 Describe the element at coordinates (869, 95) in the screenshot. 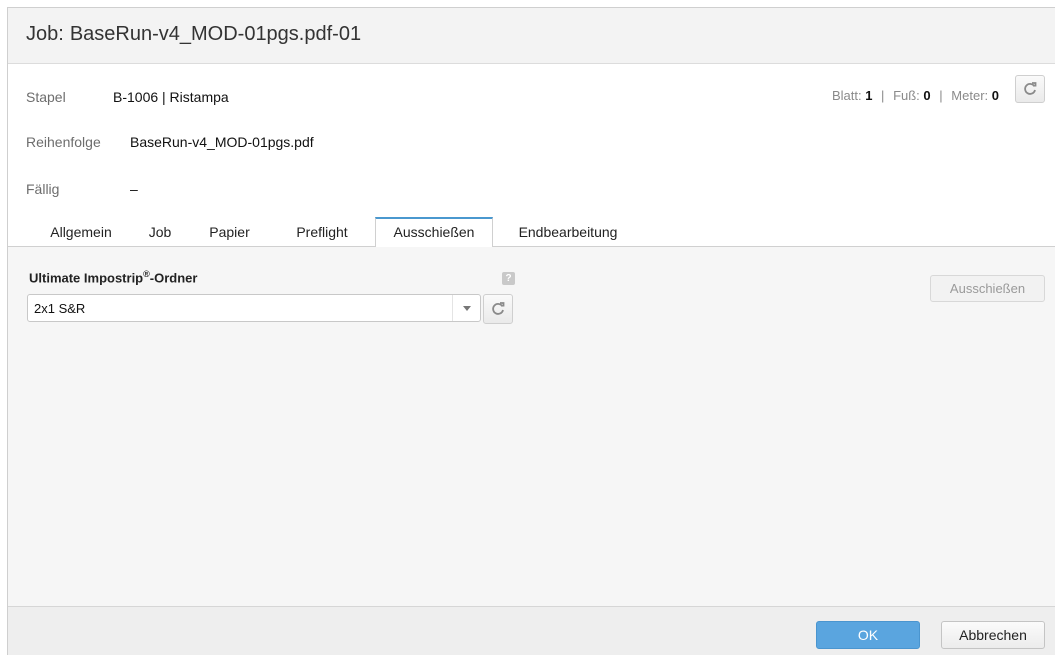

I see `blatt-value: 1` at that location.